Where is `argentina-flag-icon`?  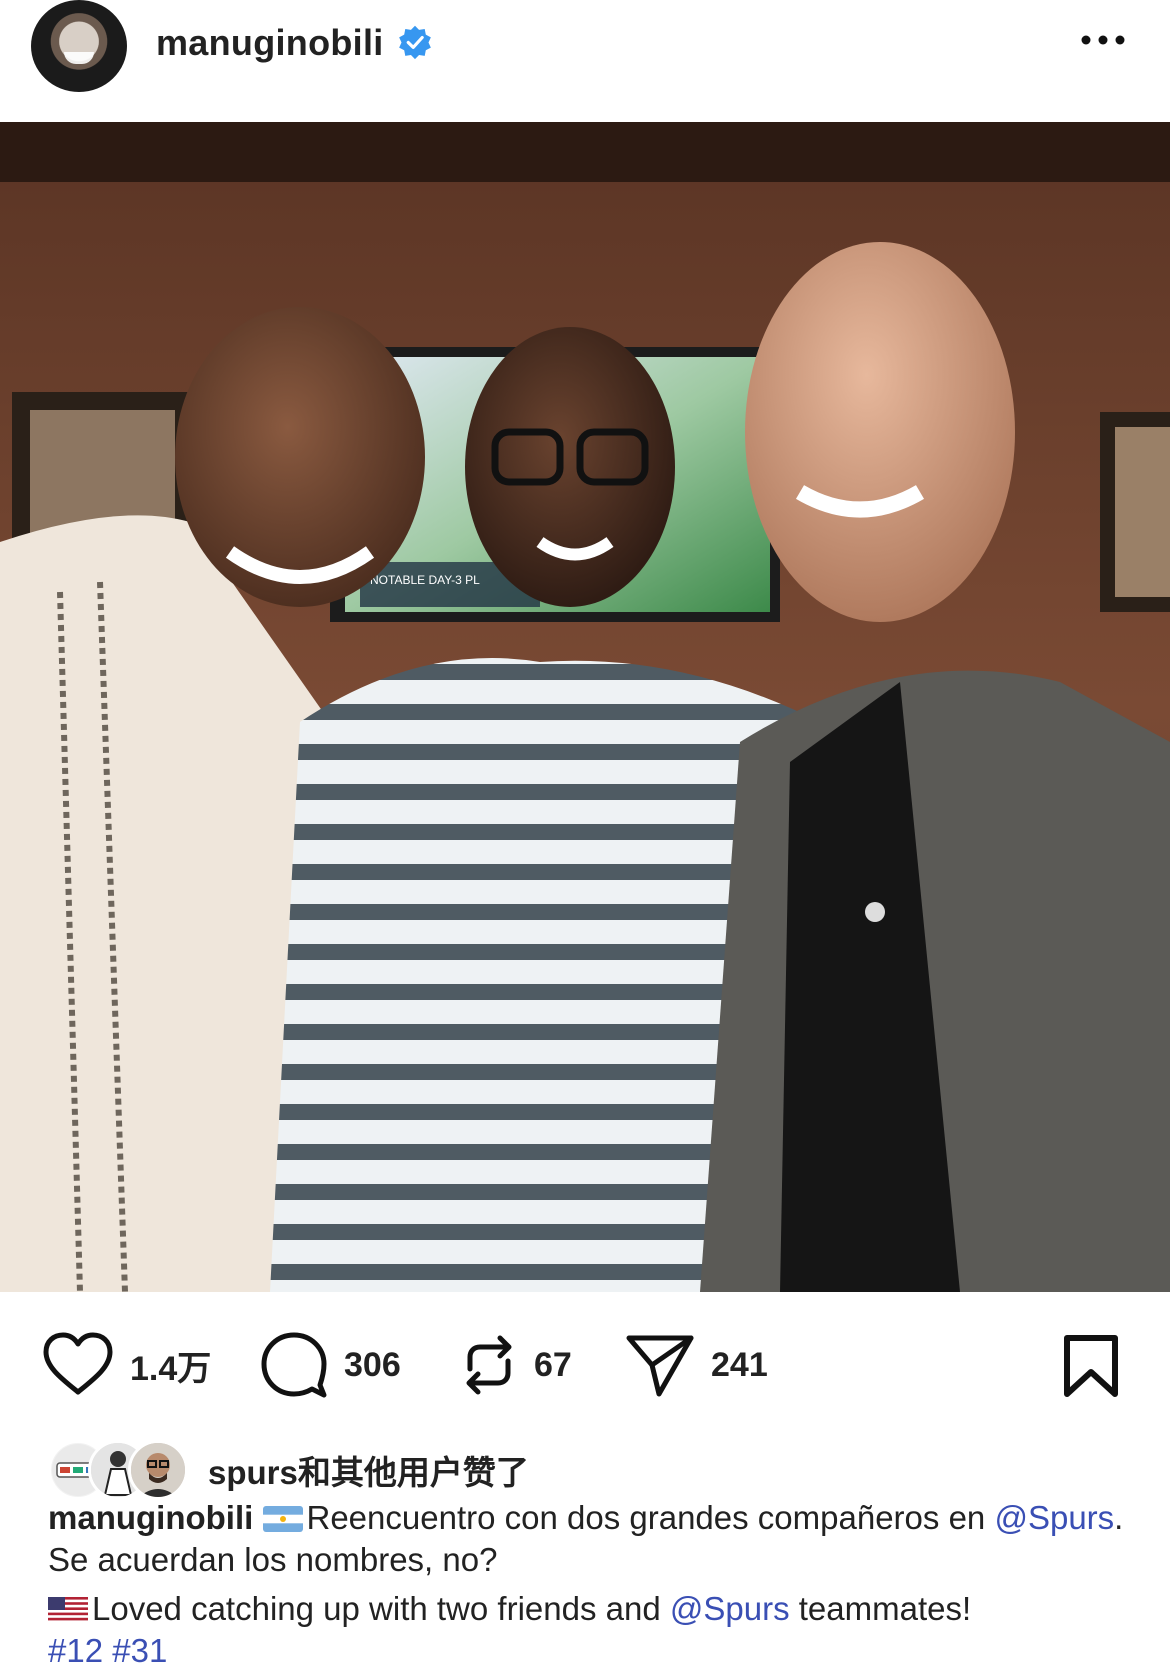
argentina-flag-icon is located at coordinates (282, 1519).